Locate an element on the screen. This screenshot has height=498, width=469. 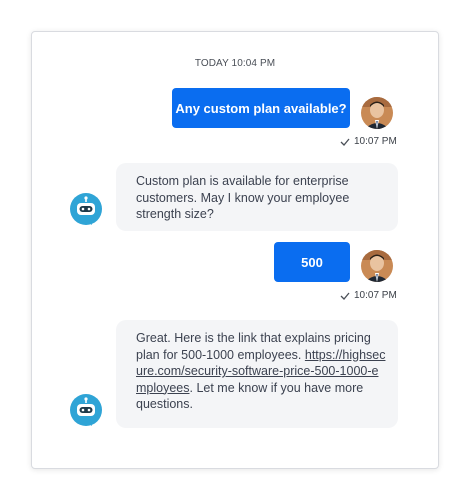
user-message-bubble: Any custom plan available? is located at coordinates (261, 108).